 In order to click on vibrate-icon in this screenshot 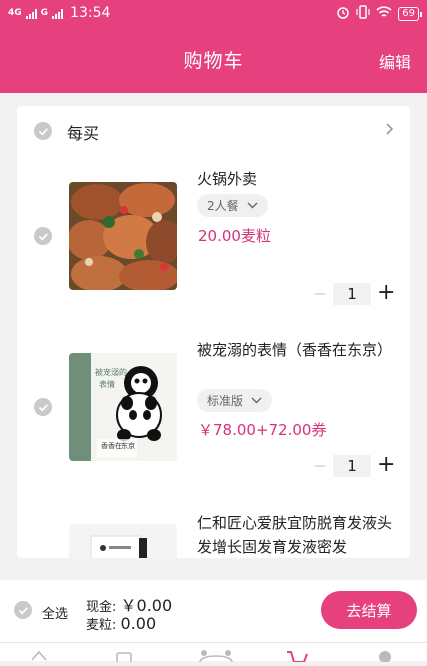, I will do `click(363, 14)`.